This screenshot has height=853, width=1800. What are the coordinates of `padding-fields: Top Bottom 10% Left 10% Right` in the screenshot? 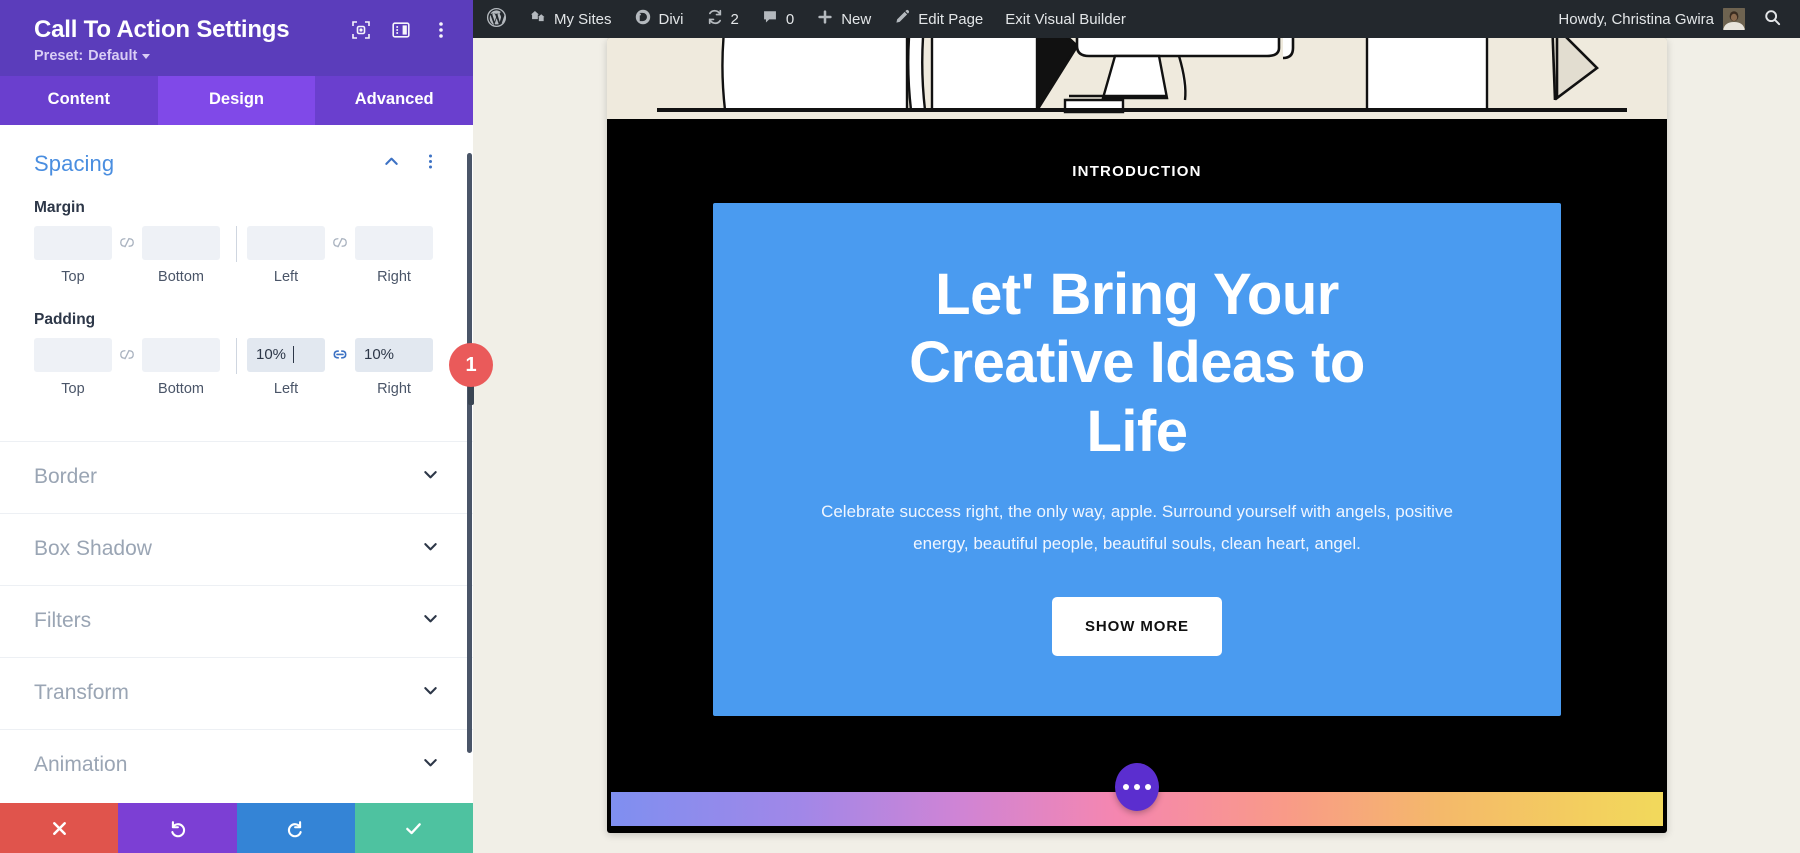 It's located at (236, 367).